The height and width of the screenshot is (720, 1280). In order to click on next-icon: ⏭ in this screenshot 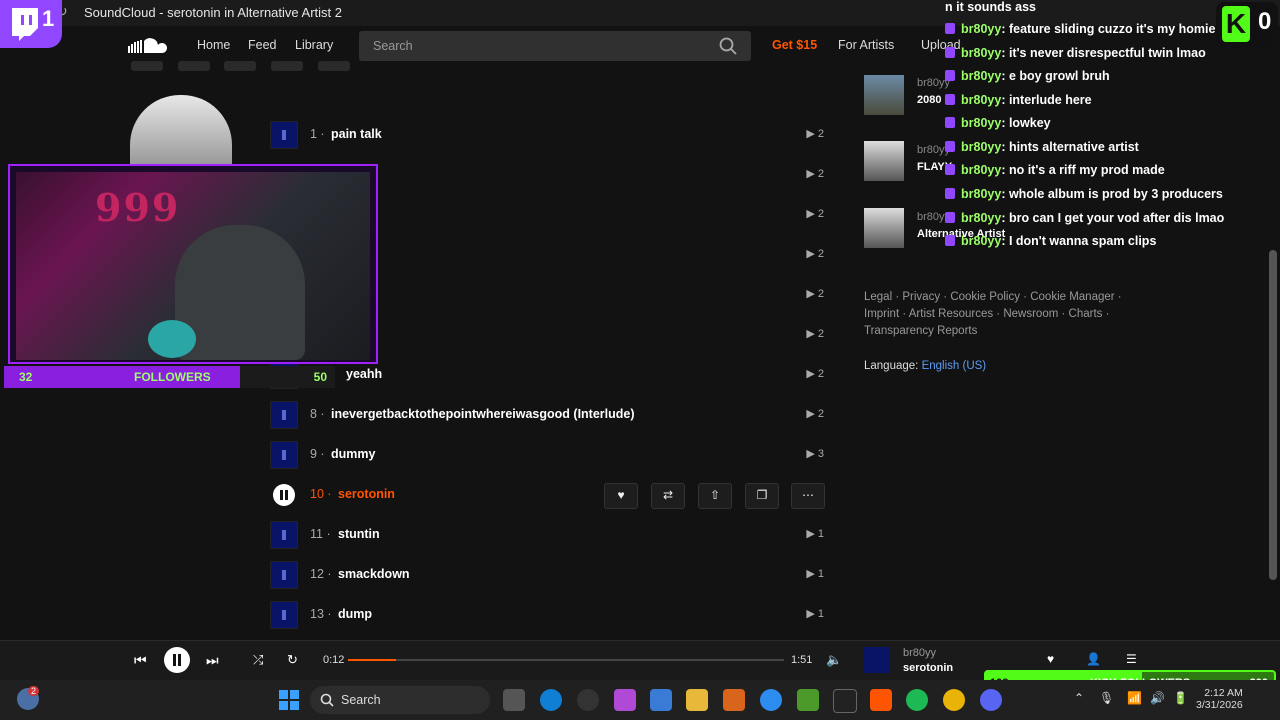, I will do `click(212, 660)`.